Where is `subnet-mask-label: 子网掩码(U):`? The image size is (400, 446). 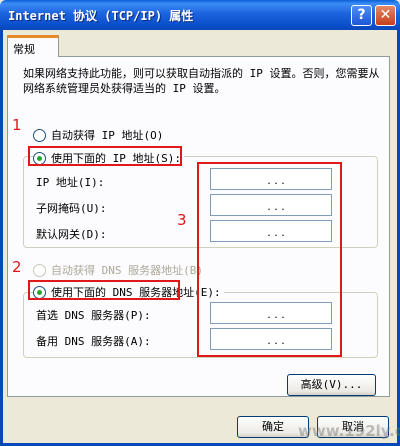 subnet-mask-label: 子网掩码(U): is located at coordinates (71, 208).